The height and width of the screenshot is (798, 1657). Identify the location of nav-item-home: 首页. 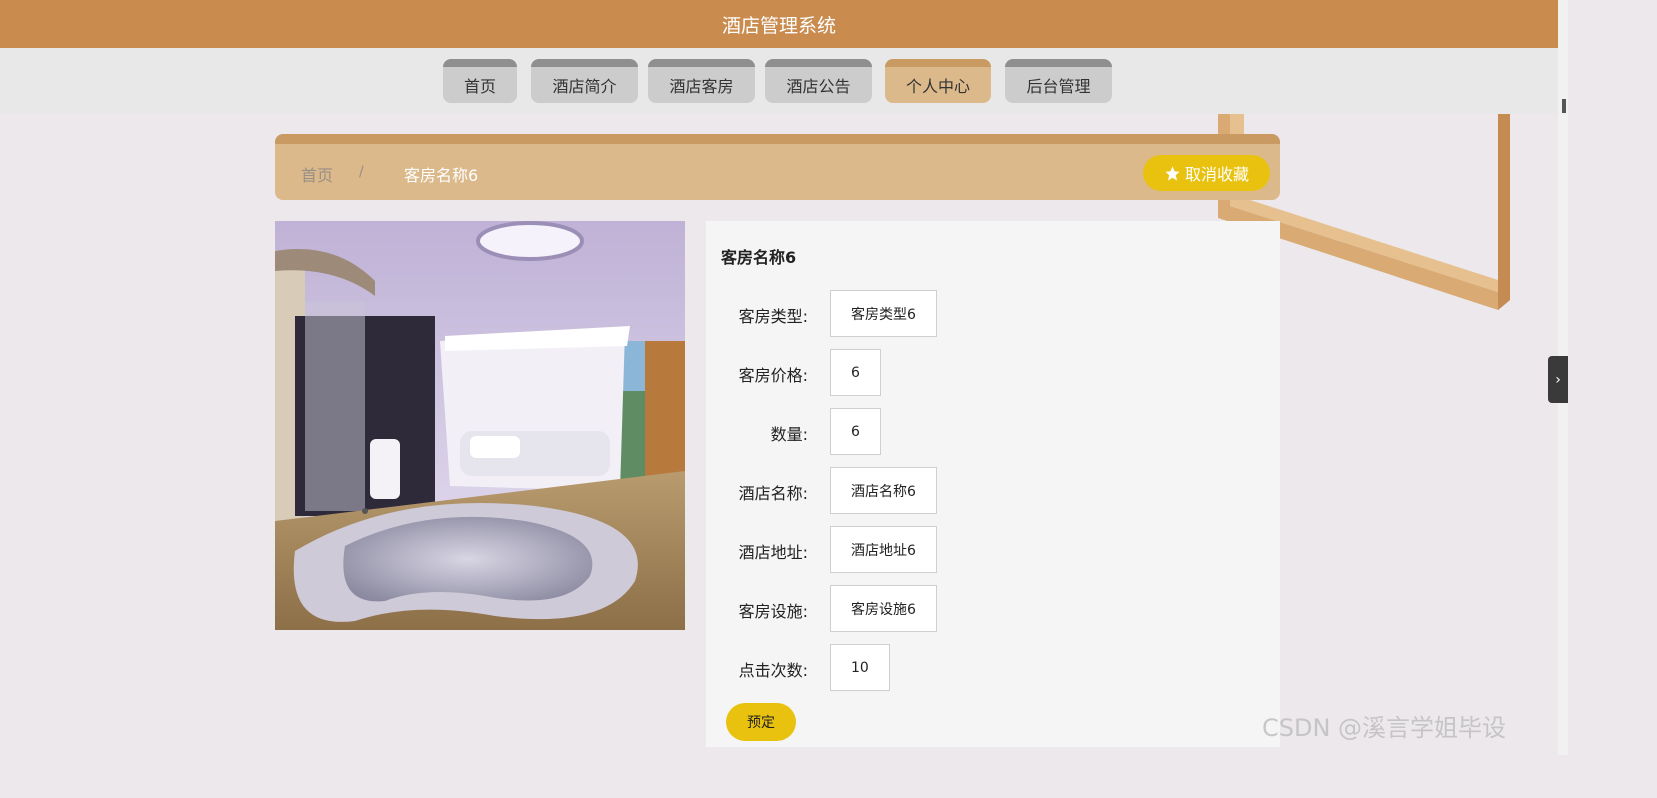
(480, 81).